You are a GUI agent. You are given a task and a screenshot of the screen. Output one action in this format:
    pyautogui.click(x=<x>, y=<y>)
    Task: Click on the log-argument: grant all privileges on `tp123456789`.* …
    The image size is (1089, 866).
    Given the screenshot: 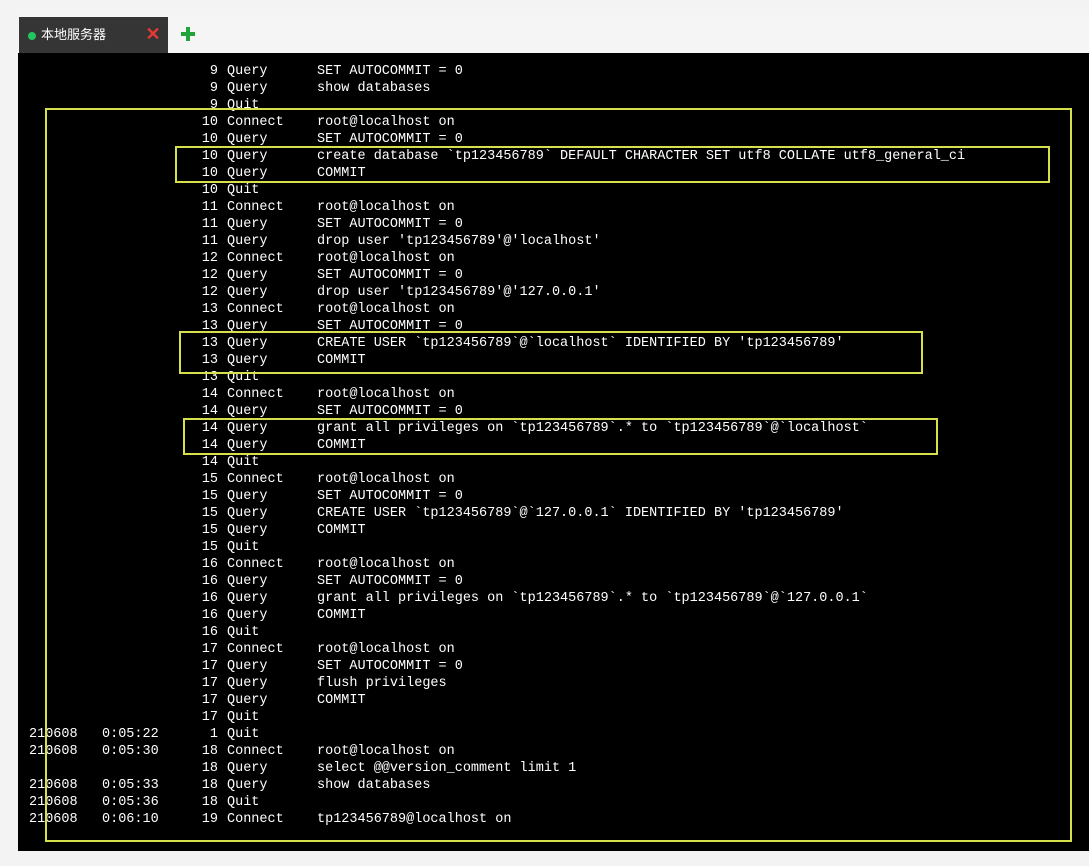 What is the action you would take?
    pyautogui.click(x=592, y=428)
    